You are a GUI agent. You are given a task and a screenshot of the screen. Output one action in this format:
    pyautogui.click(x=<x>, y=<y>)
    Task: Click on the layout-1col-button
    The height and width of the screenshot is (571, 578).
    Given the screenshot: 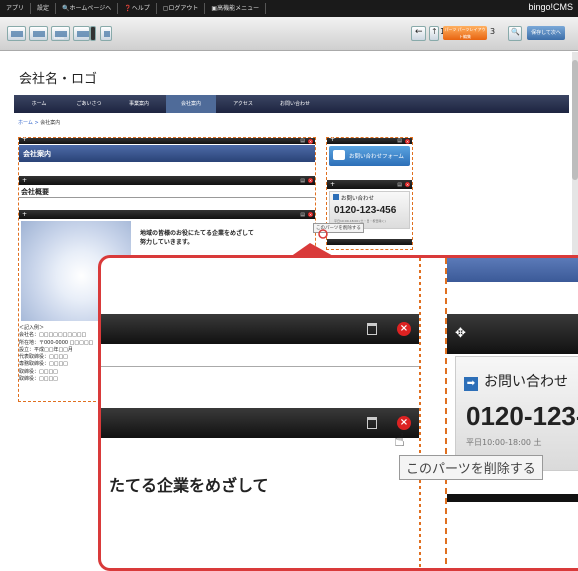 What is the action you would take?
    pyautogui.click(x=16, y=33)
    